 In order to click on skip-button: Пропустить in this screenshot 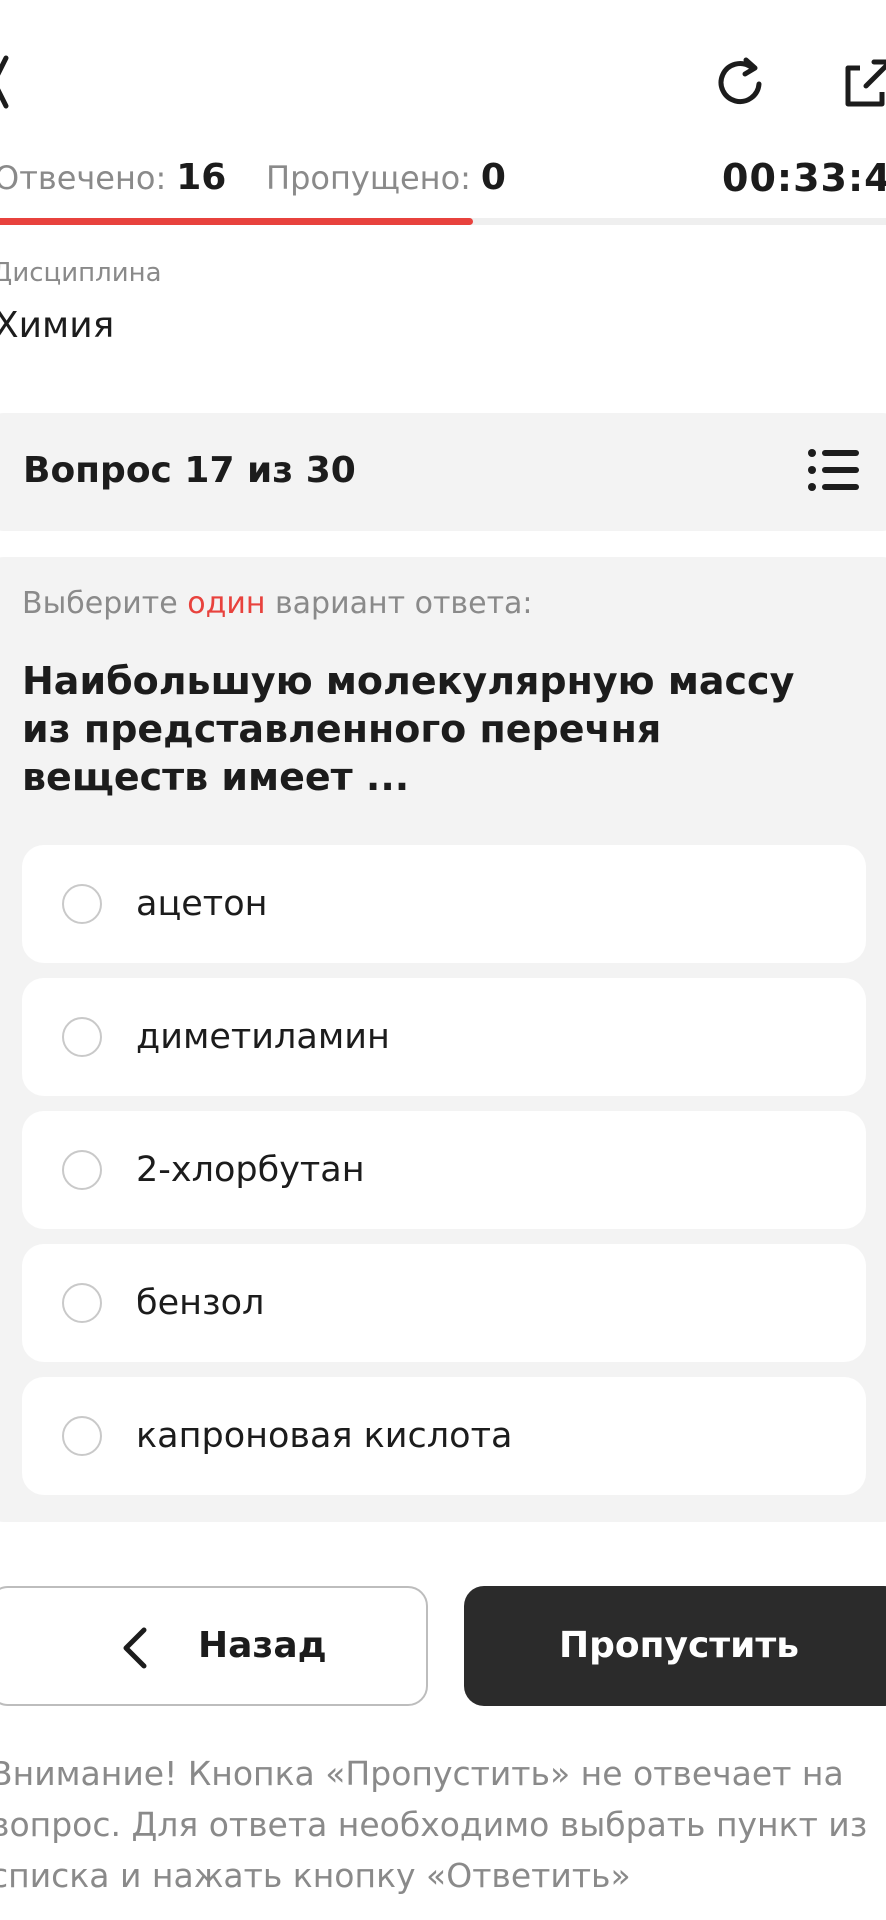, I will do `click(675, 1646)`.